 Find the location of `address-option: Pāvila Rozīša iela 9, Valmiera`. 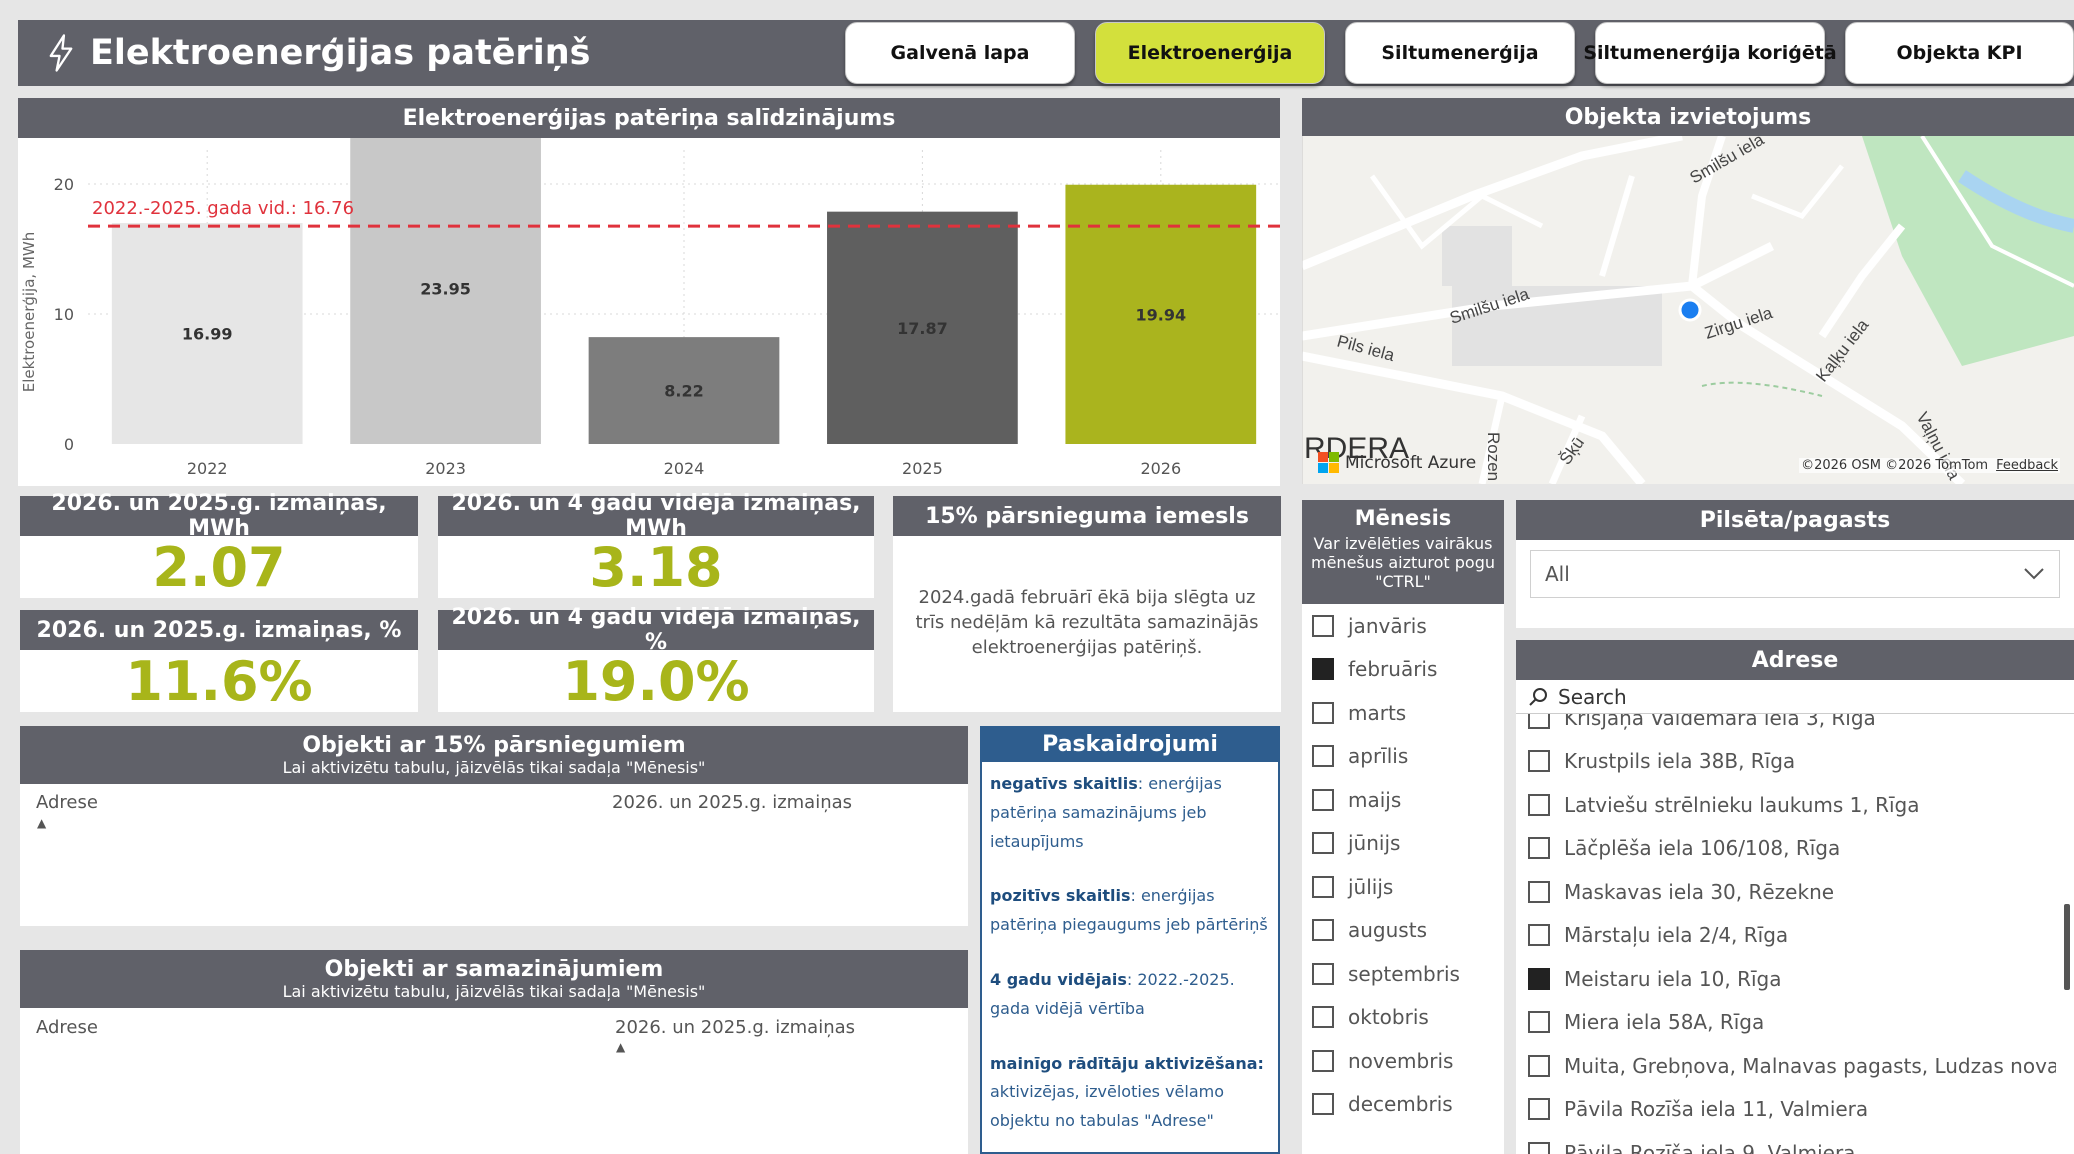

address-option: Pāvila Rozīša iela 9, Valmiera is located at coordinates (1786, 1142).